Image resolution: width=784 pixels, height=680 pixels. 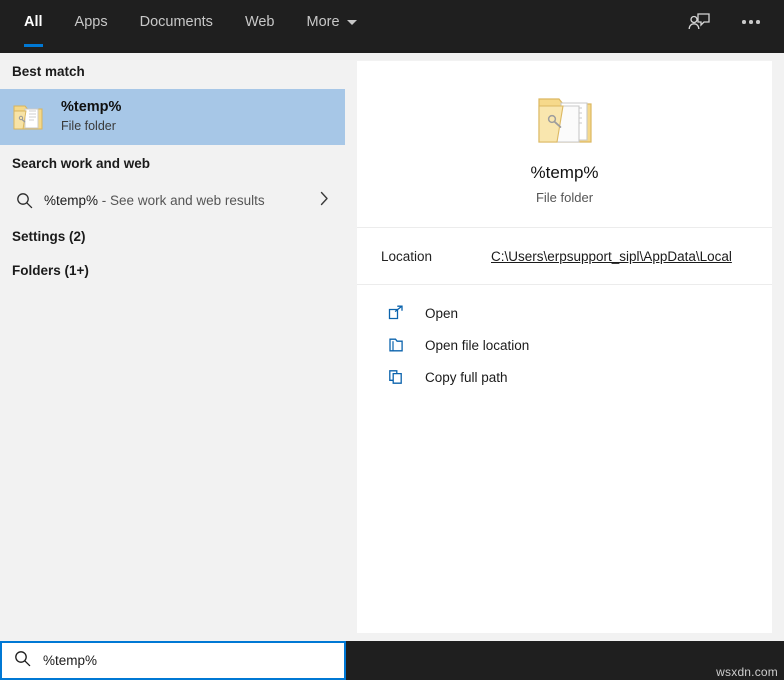 I want to click on web-result-label: %temp% - See work and web results, so click(x=154, y=200).